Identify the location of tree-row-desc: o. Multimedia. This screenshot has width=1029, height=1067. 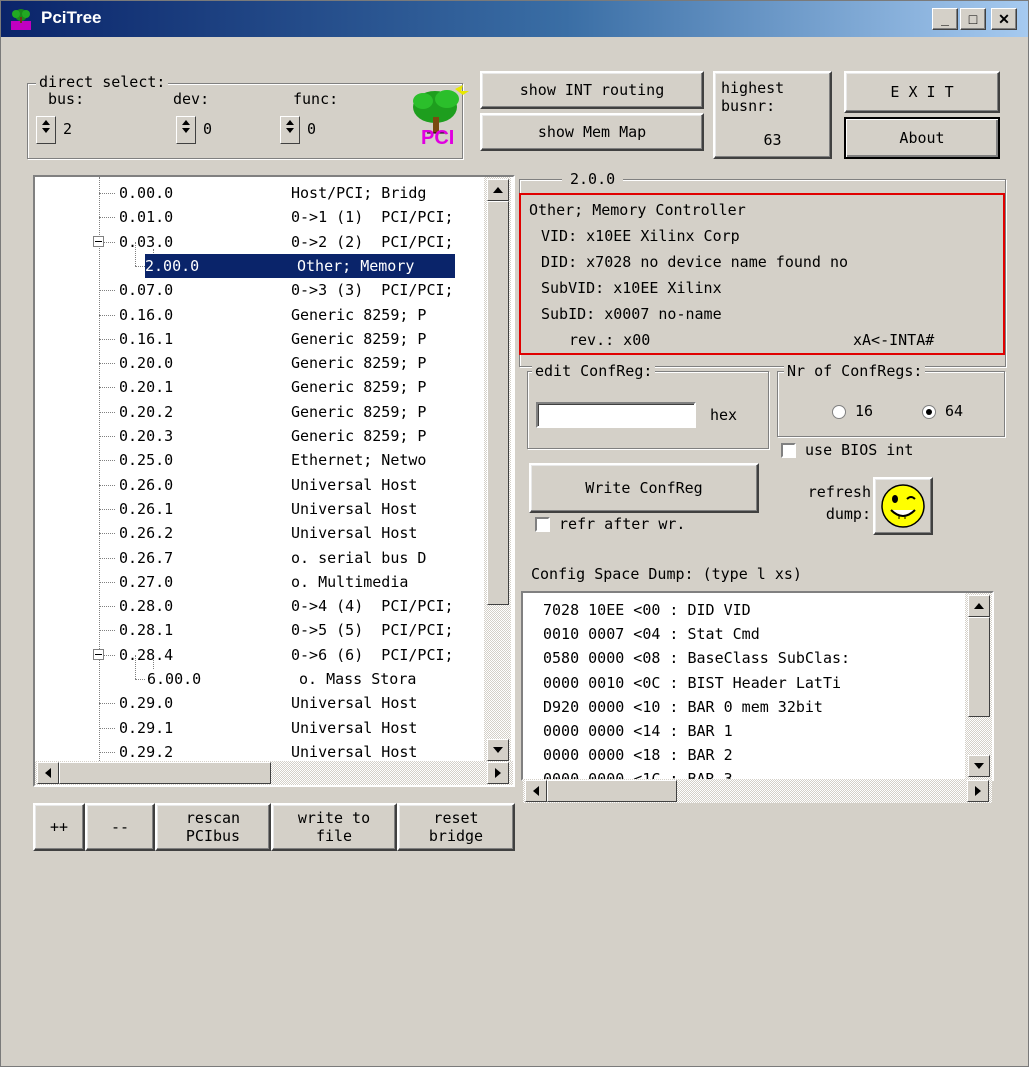
(350, 581).